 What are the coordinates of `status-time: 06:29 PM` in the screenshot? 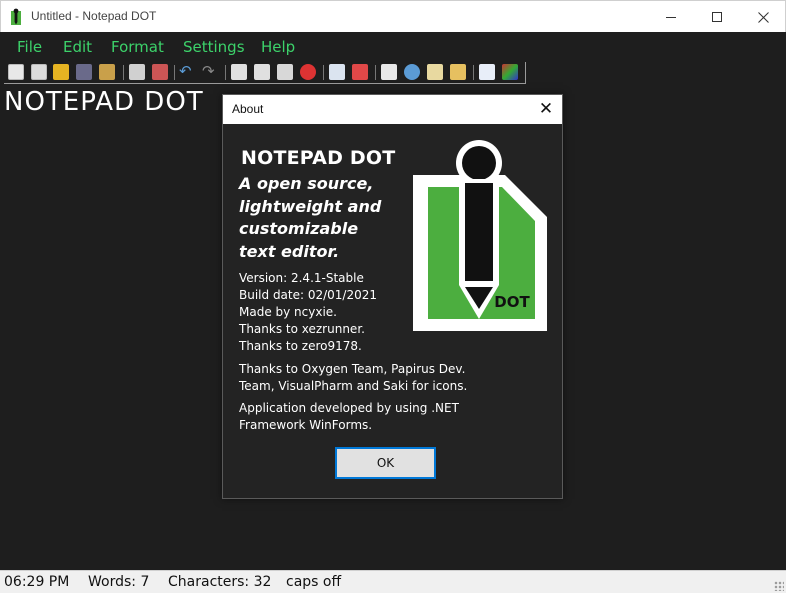 It's located at (37, 582).